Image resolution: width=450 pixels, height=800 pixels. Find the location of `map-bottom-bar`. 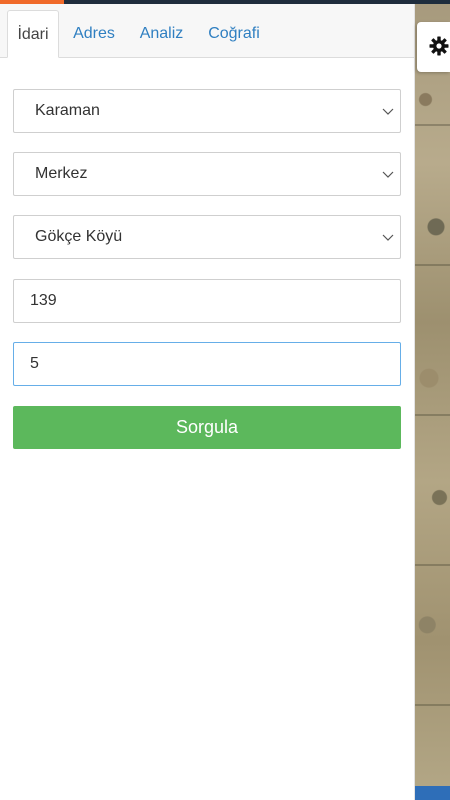

map-bottom-bar is located at coordinates (432, 793).